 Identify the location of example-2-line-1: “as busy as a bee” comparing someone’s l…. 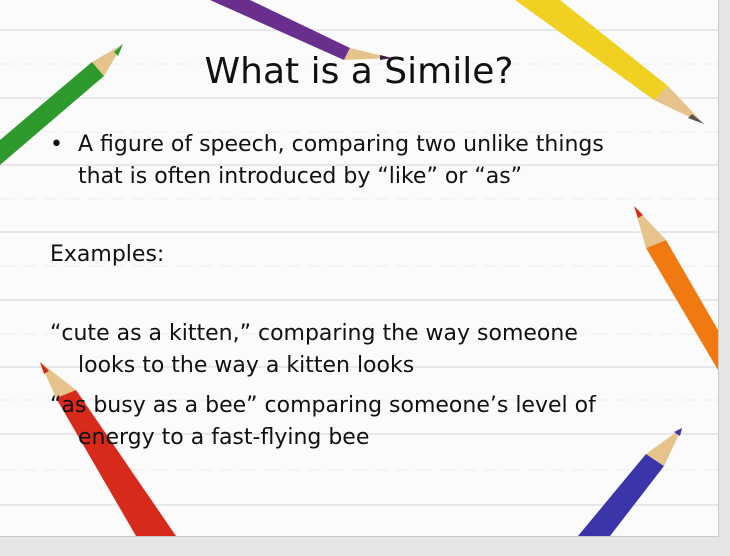
(323, 405).